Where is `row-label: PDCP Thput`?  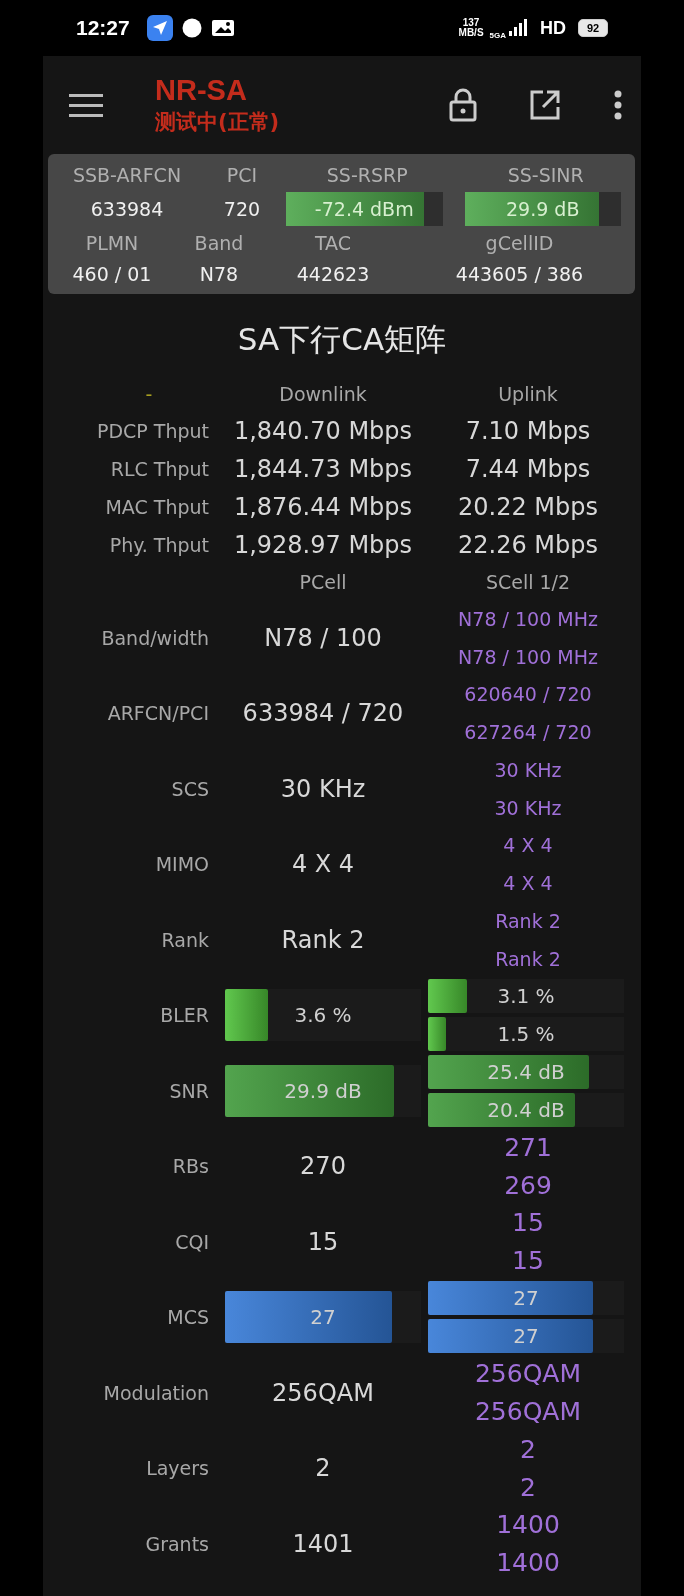
row-label: PDCP Thput is located at coordinates (152, 431).